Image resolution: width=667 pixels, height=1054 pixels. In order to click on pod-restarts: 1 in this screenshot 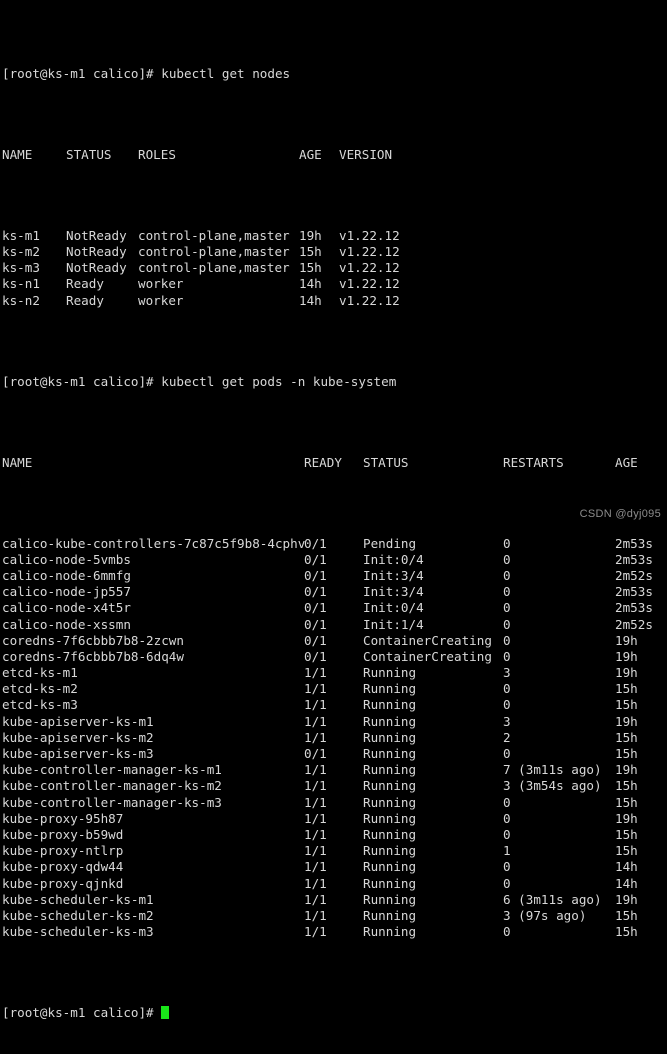, I will do `click(507, 851)`.